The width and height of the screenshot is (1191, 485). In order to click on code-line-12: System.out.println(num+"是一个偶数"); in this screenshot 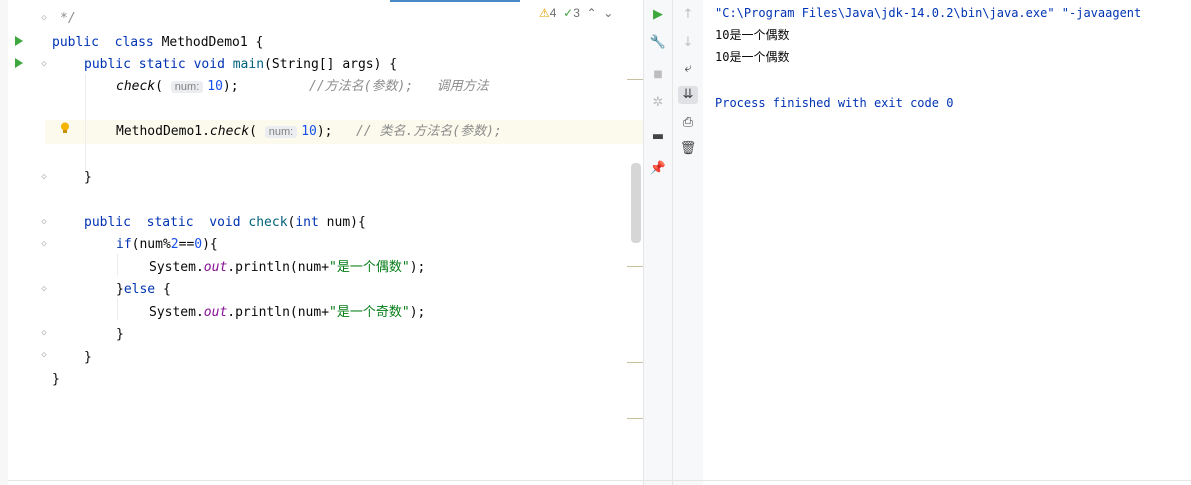, I will do `click(287, 268)`.